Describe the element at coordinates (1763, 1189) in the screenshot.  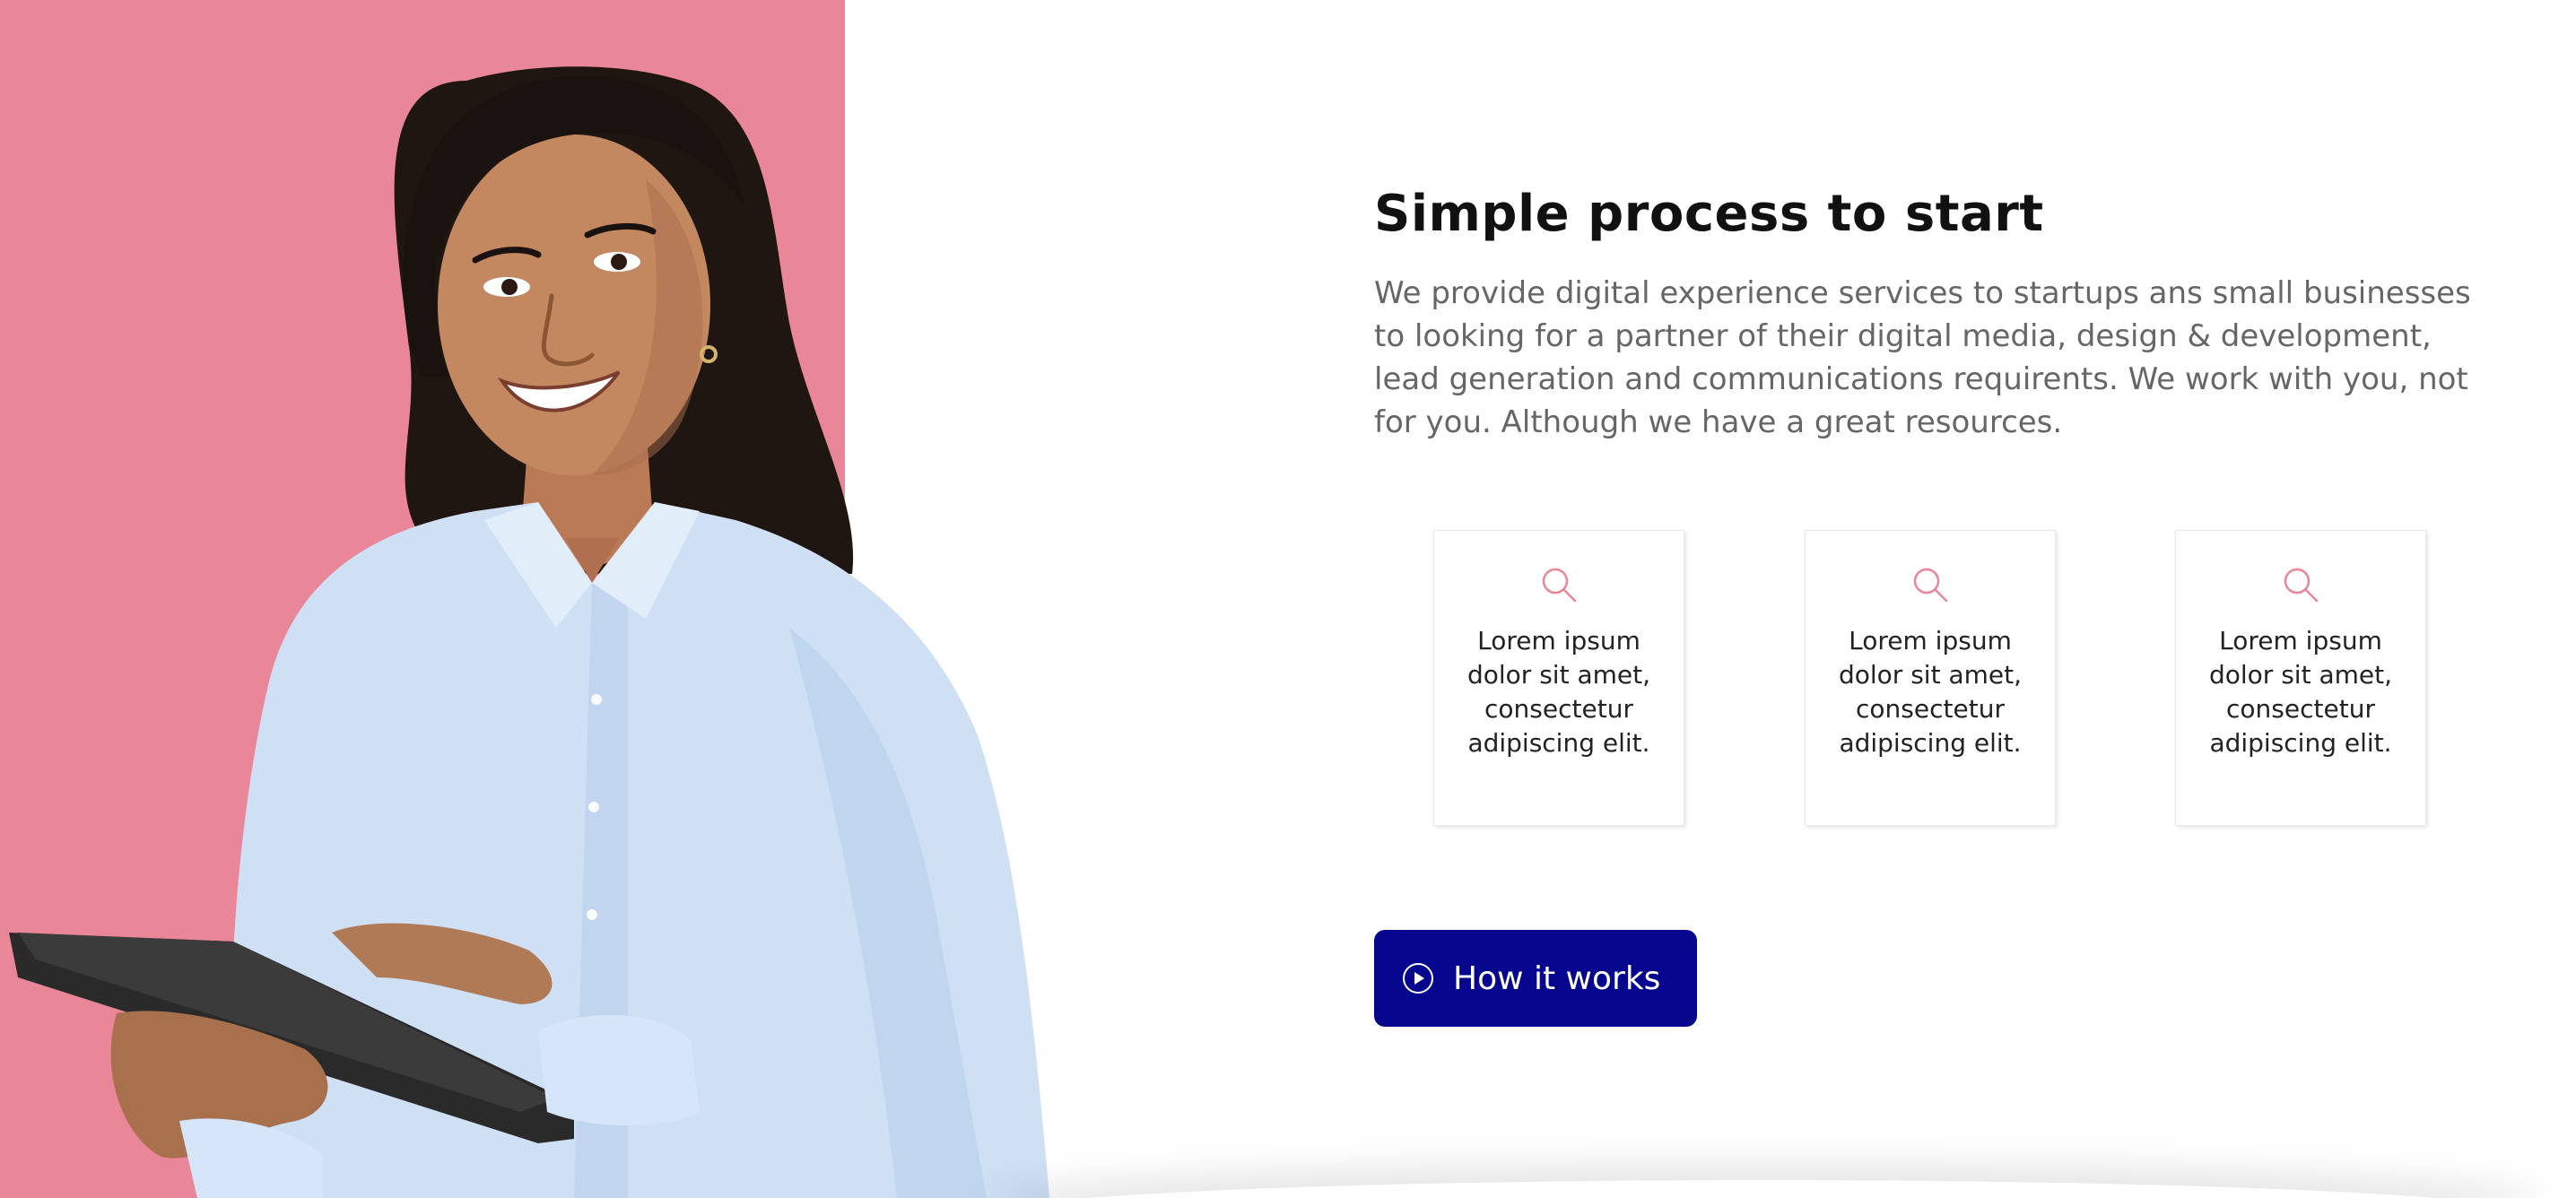
I see `section-bottom-shadow` at that location.